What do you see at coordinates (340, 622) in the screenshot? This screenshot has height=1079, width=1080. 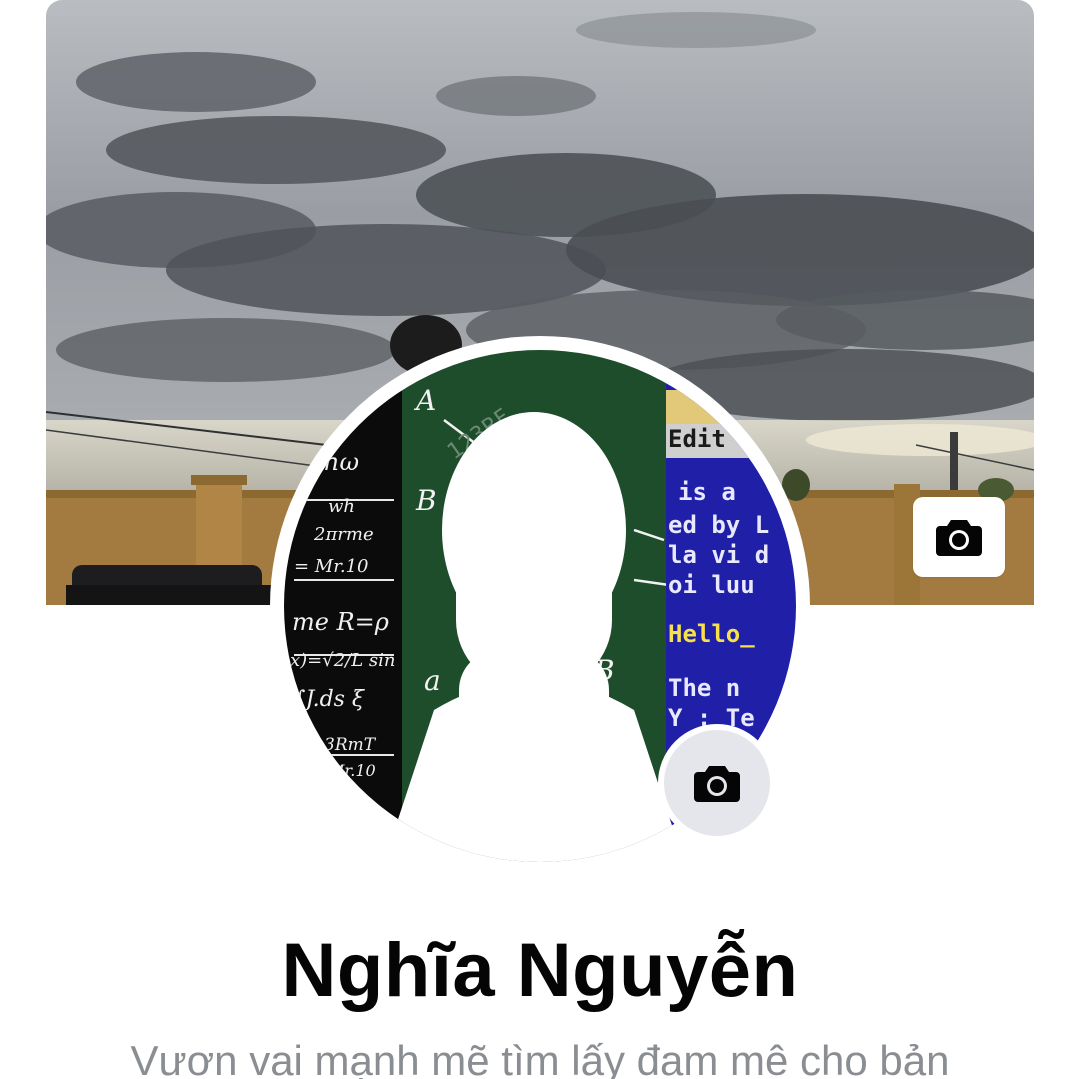 I see `svg-text: me R=ρ` at bounding box center [340, 622].